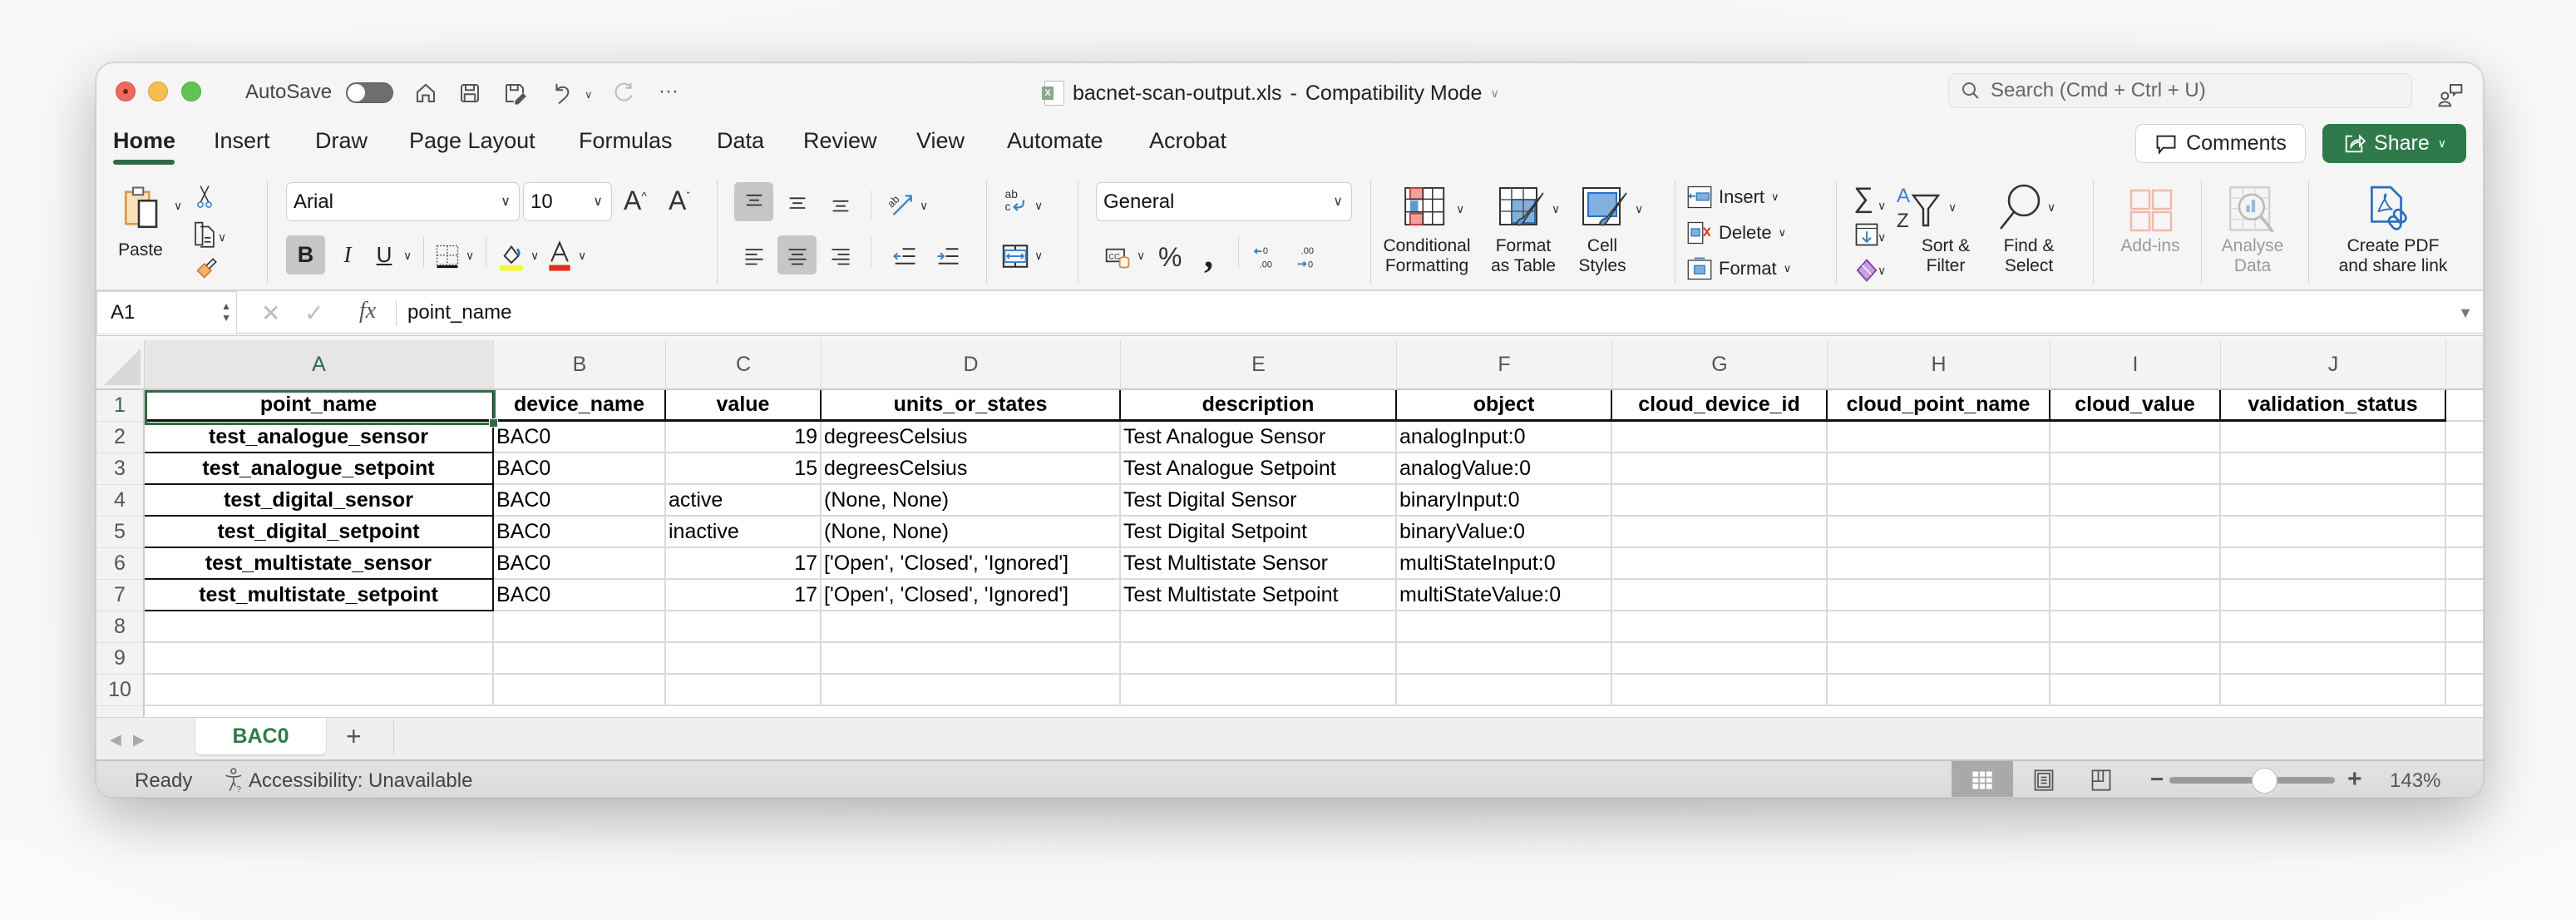  Describe the element at coordinates (2333, 438) in the screenshot. I see `cell-j2` at that location.